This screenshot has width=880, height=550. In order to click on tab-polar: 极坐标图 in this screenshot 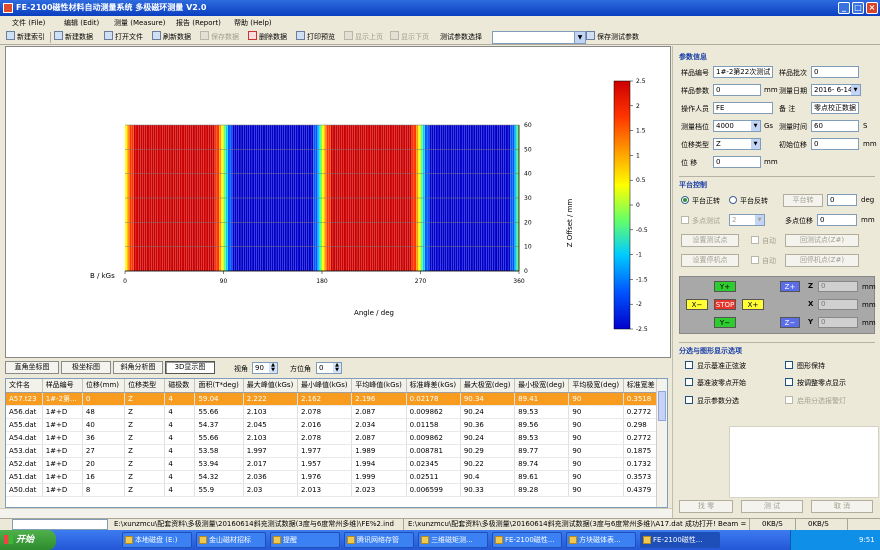, I will do `click(86, 367)`.